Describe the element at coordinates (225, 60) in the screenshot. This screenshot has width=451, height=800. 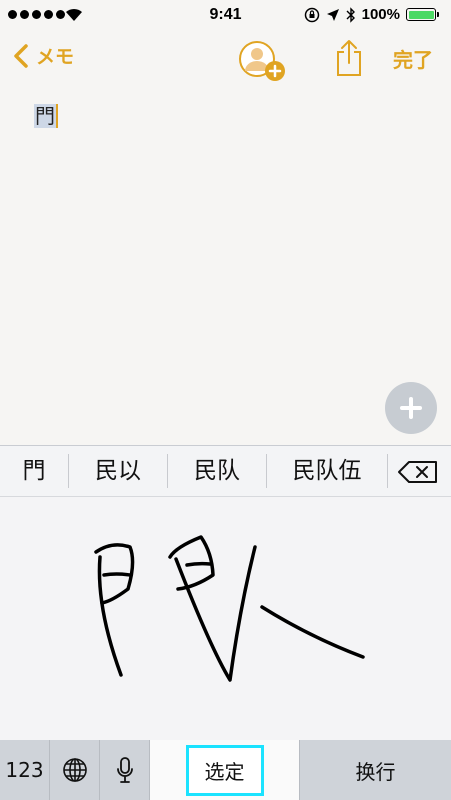
I see `nav-bar: メモ 完了` at that location.